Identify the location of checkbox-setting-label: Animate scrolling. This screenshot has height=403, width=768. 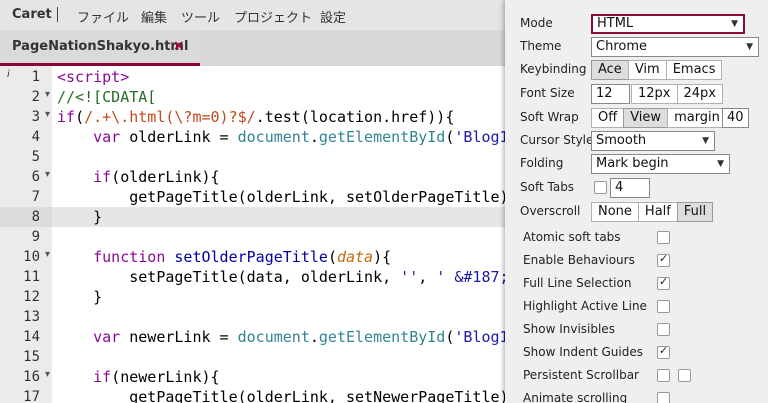
(575, 397).